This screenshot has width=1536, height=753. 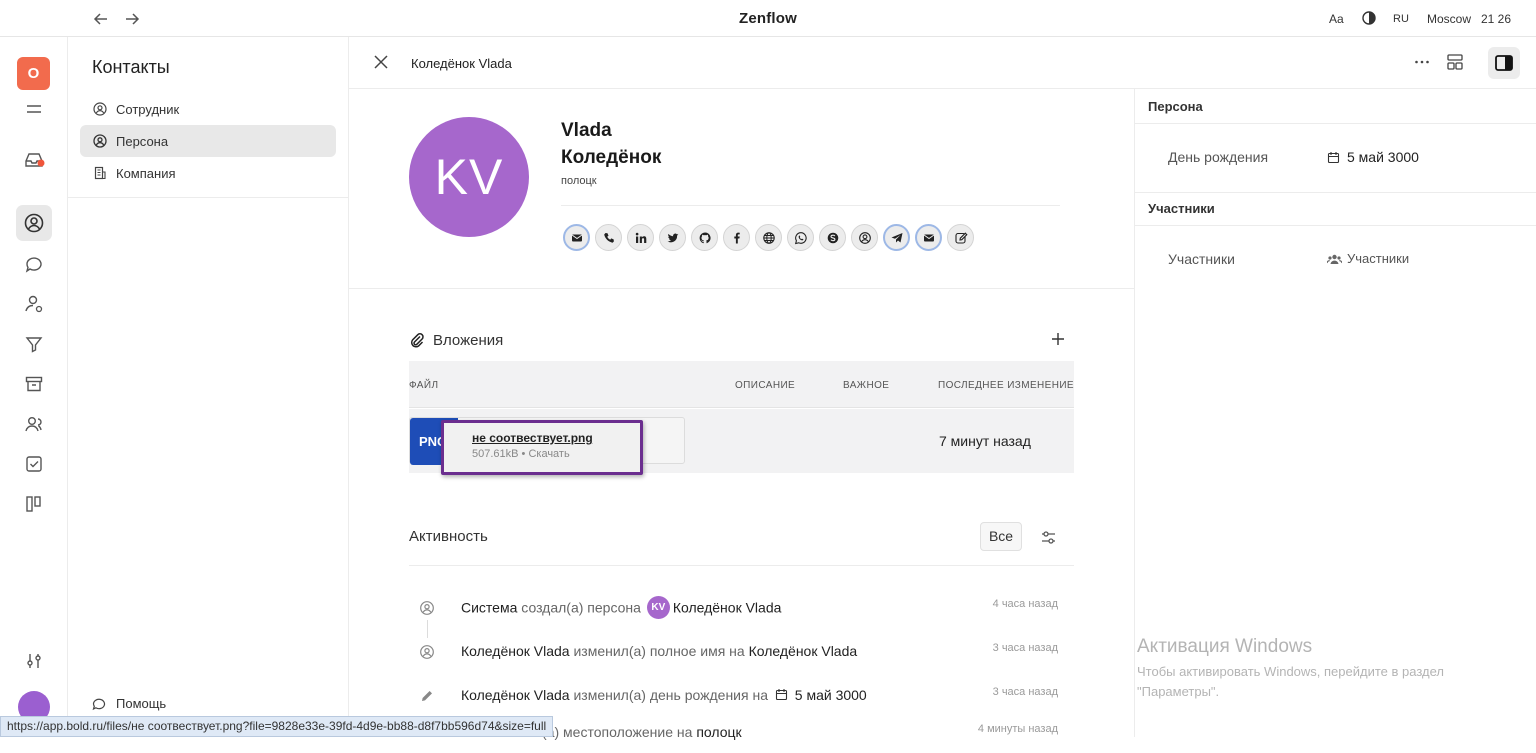 I want to click on activity-actor: Система, so click(x=489, y=608).